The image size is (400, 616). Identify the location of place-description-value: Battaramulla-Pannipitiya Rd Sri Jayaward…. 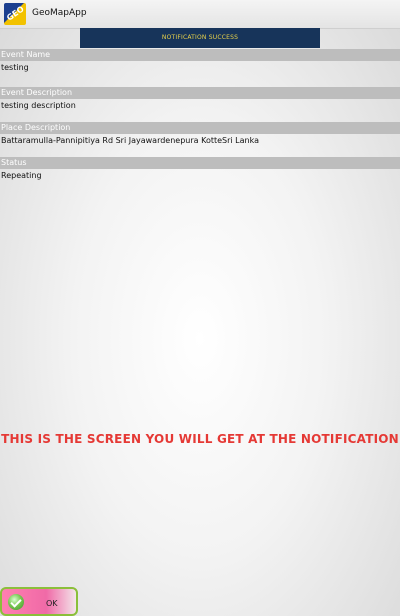
(130, 140).